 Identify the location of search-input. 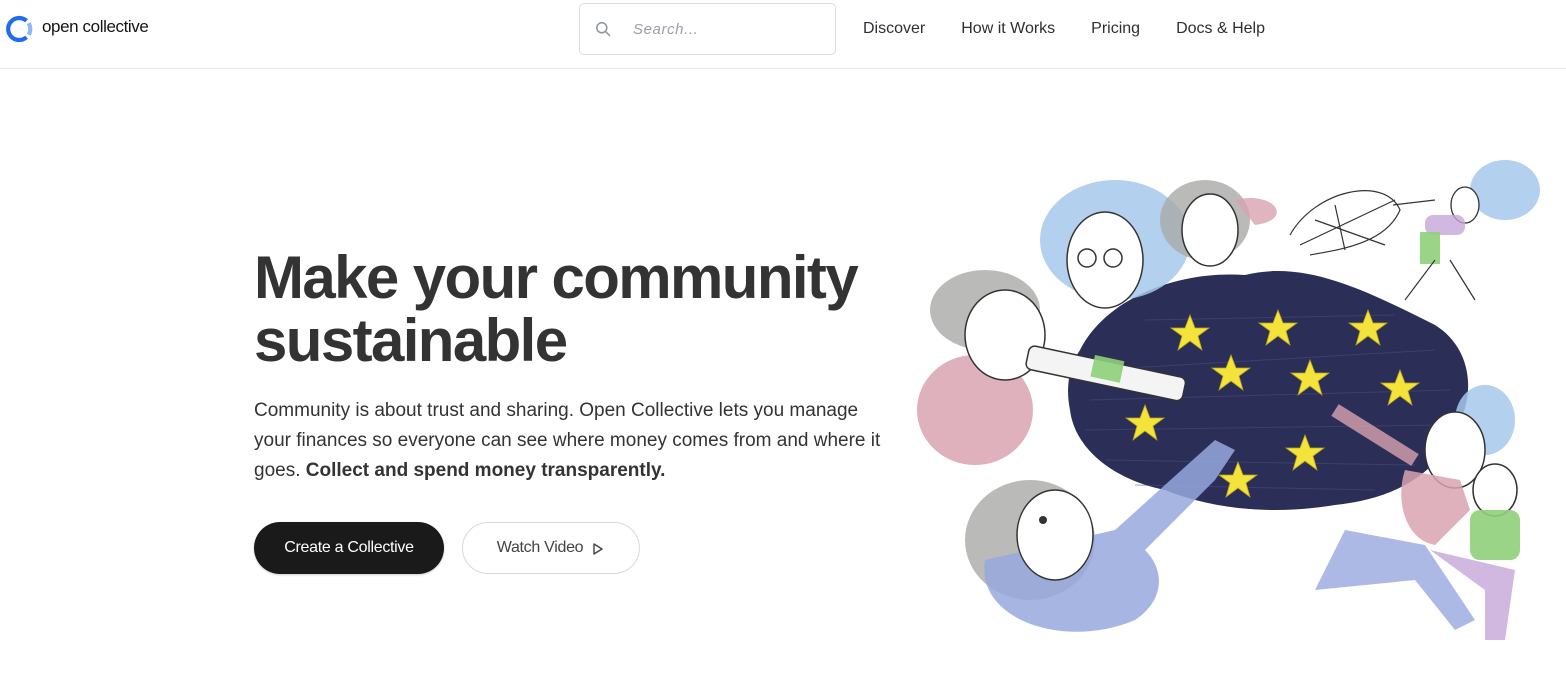
(723, 29).